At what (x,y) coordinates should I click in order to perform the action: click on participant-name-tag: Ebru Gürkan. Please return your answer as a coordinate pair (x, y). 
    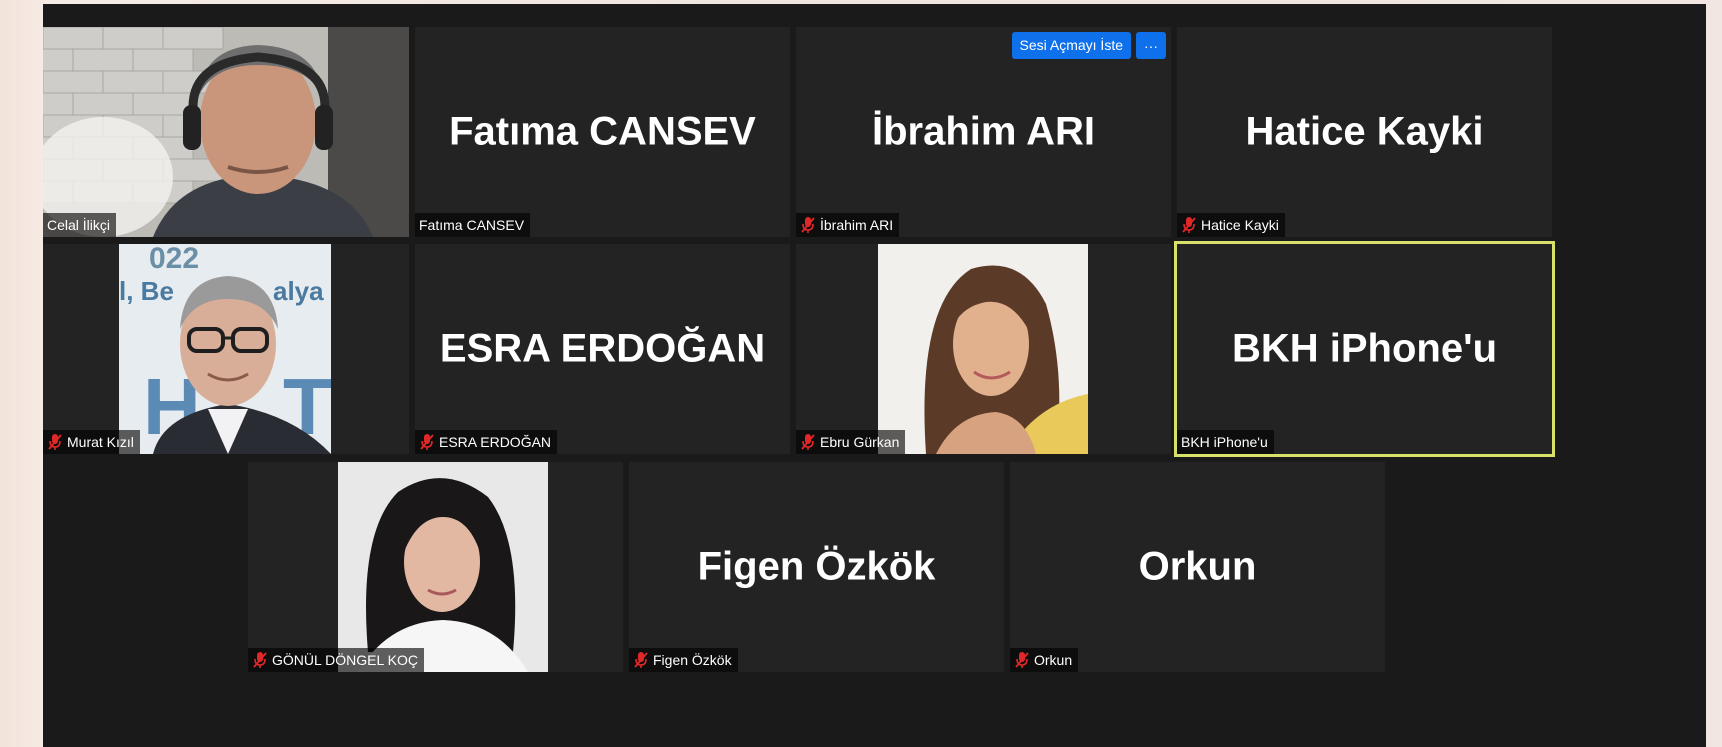
    Looking at the image, I should click on (851, 442).